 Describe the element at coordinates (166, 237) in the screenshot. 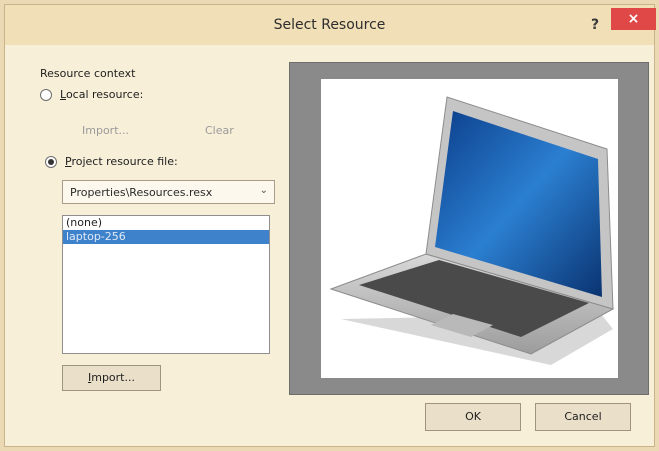

I see `list-item-laptop-256: laptop-256` at that location.